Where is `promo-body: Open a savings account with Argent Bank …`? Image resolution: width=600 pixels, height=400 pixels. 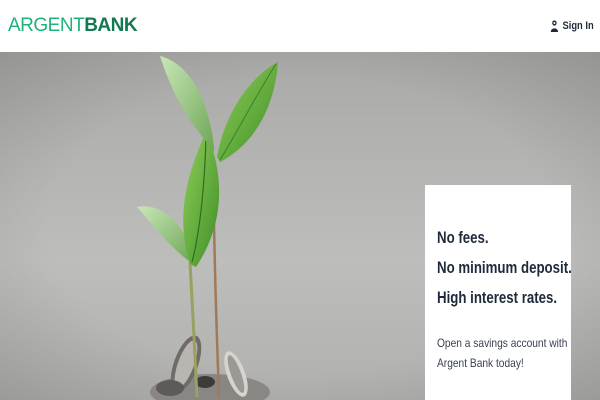 promo-body: Open a savings account with Argent Bank … is located at coordinates (502, 353).